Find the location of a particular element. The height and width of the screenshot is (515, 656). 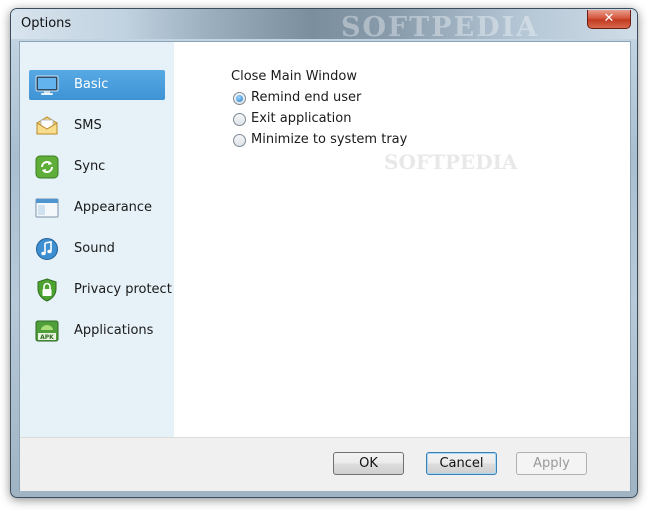

sidebar-item-sms: SMS is located at coordinates (97, 126).